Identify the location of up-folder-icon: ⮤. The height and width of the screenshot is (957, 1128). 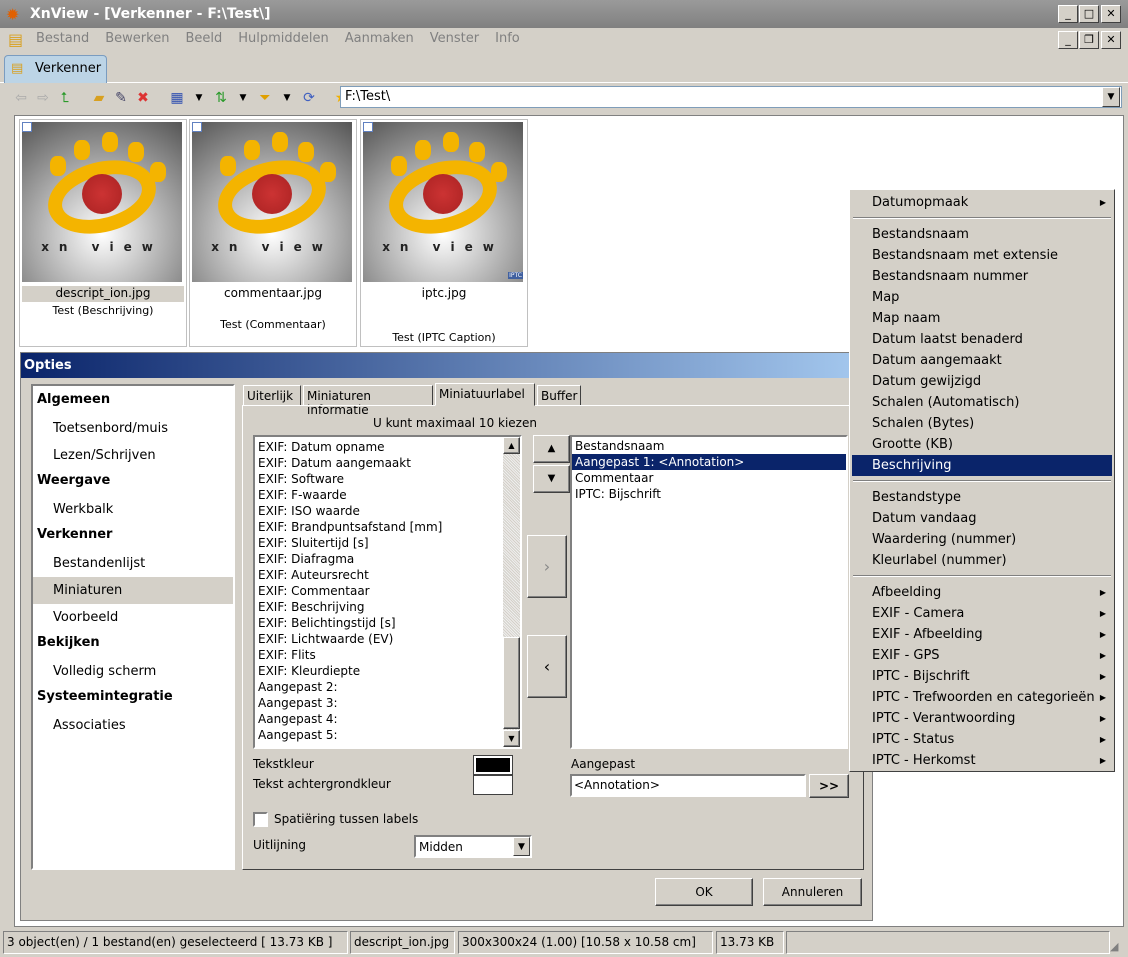
(65, 98).